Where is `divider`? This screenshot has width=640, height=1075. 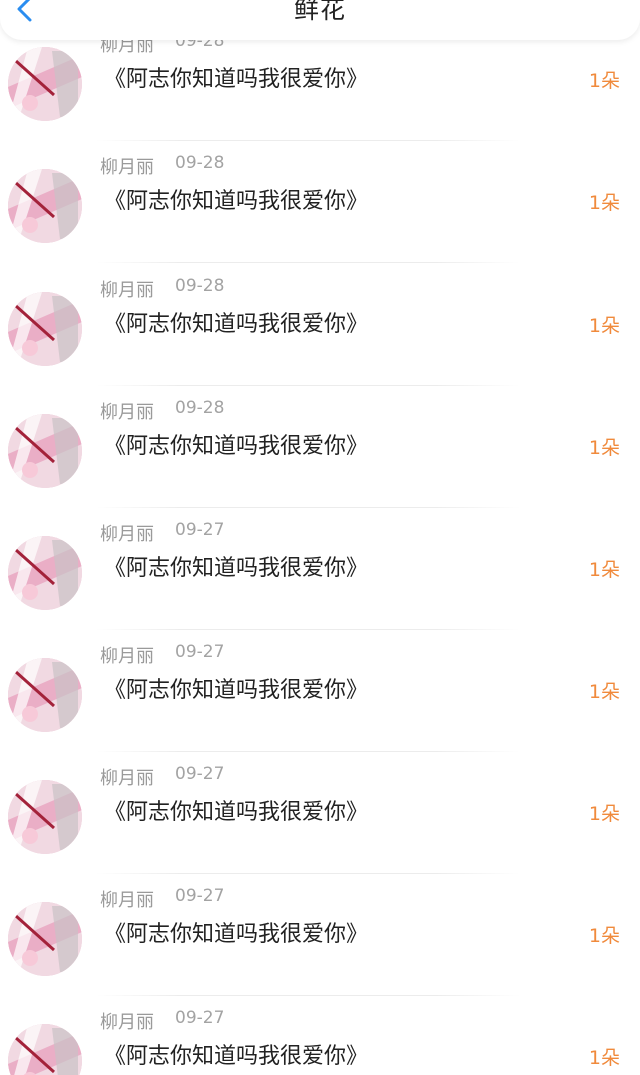 divider is located at coordinates (308, 262).